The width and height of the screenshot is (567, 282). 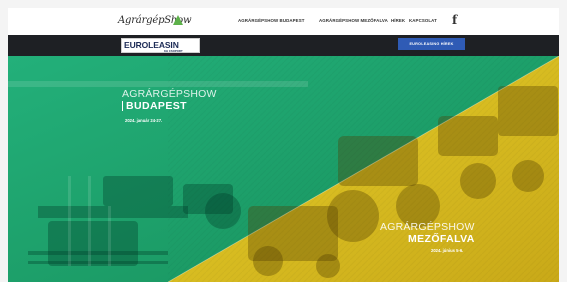 What do you see at coordinates (454, 20) in the screenshot?
I see `facebook-icon: f` at bounding box center [454, 20].